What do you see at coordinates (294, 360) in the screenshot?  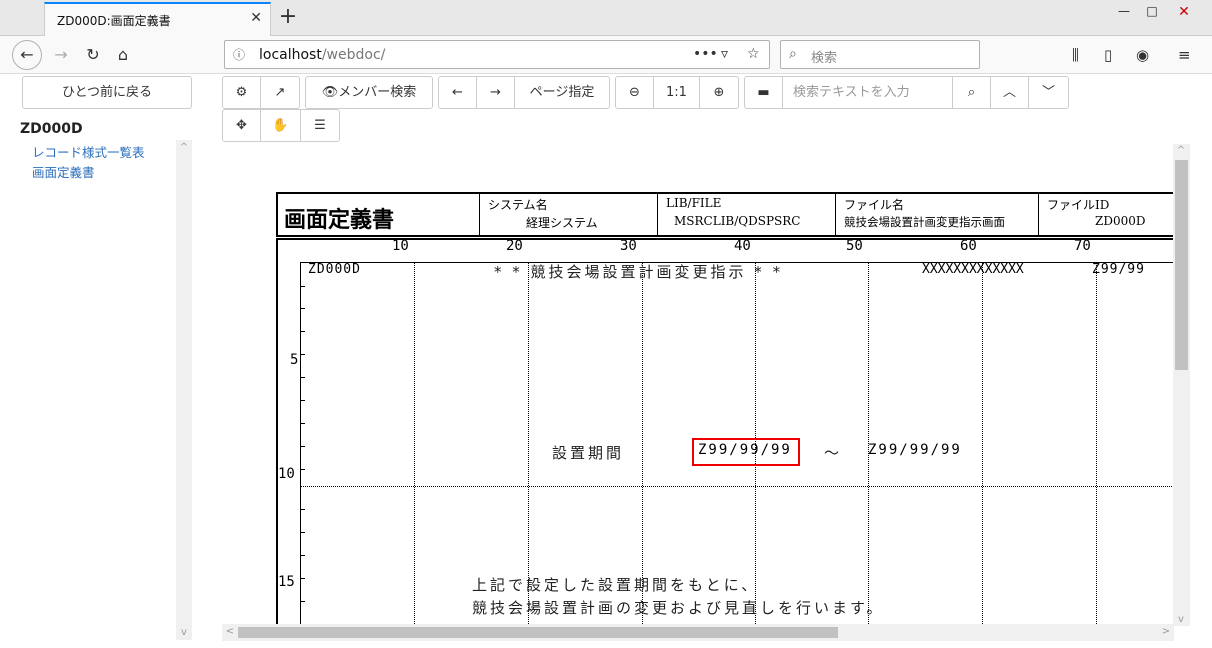 I see `row-number: 5` at bounding box center [294, 360].